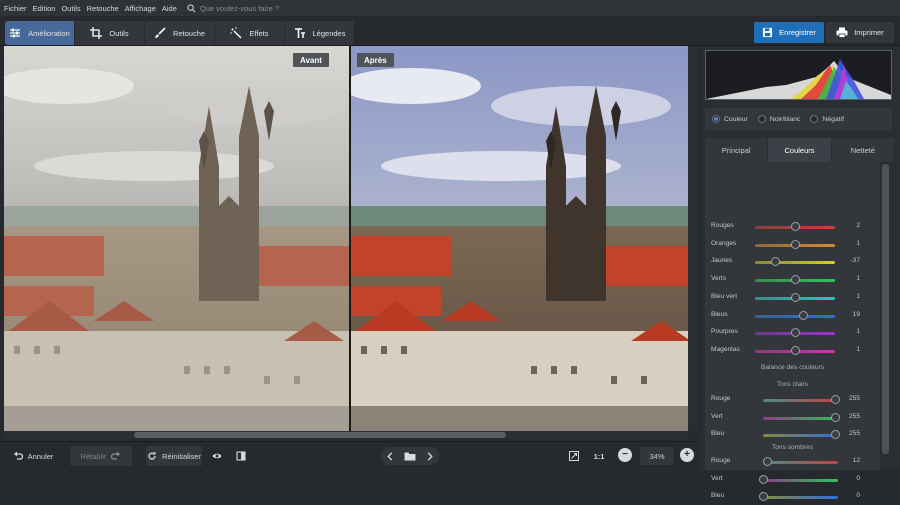 The image size is (900, 505). What do you see at coordinates (217, 456) in the screenshot?
I see `preview-eye-button` at bounding box center [217, 456].